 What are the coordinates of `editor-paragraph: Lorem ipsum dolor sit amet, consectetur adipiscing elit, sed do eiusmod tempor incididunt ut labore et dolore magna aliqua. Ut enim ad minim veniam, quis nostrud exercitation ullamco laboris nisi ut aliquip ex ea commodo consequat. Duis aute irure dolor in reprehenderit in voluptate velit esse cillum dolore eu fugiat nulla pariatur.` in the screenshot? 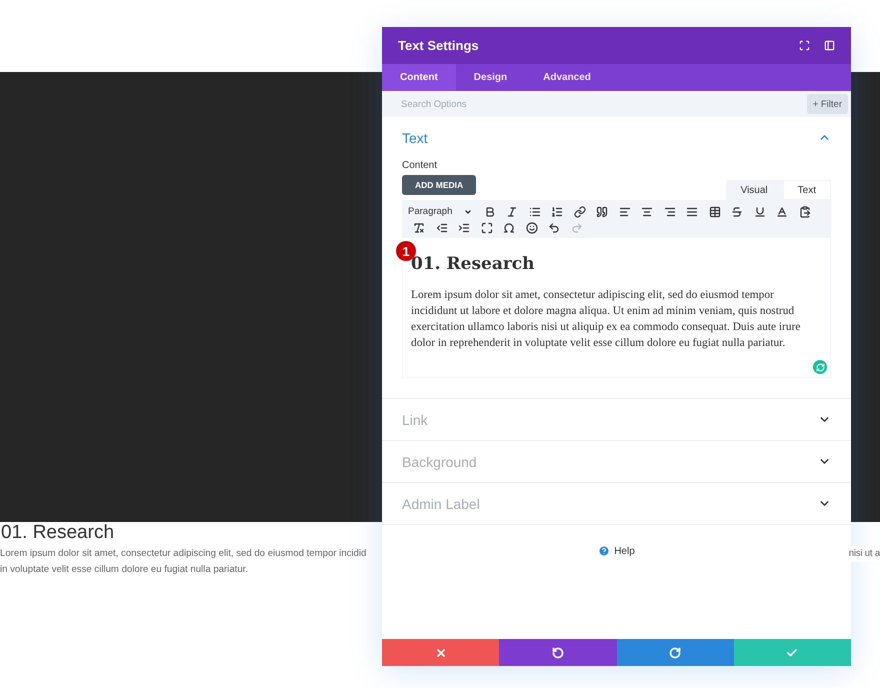 It's located at (606, 319).